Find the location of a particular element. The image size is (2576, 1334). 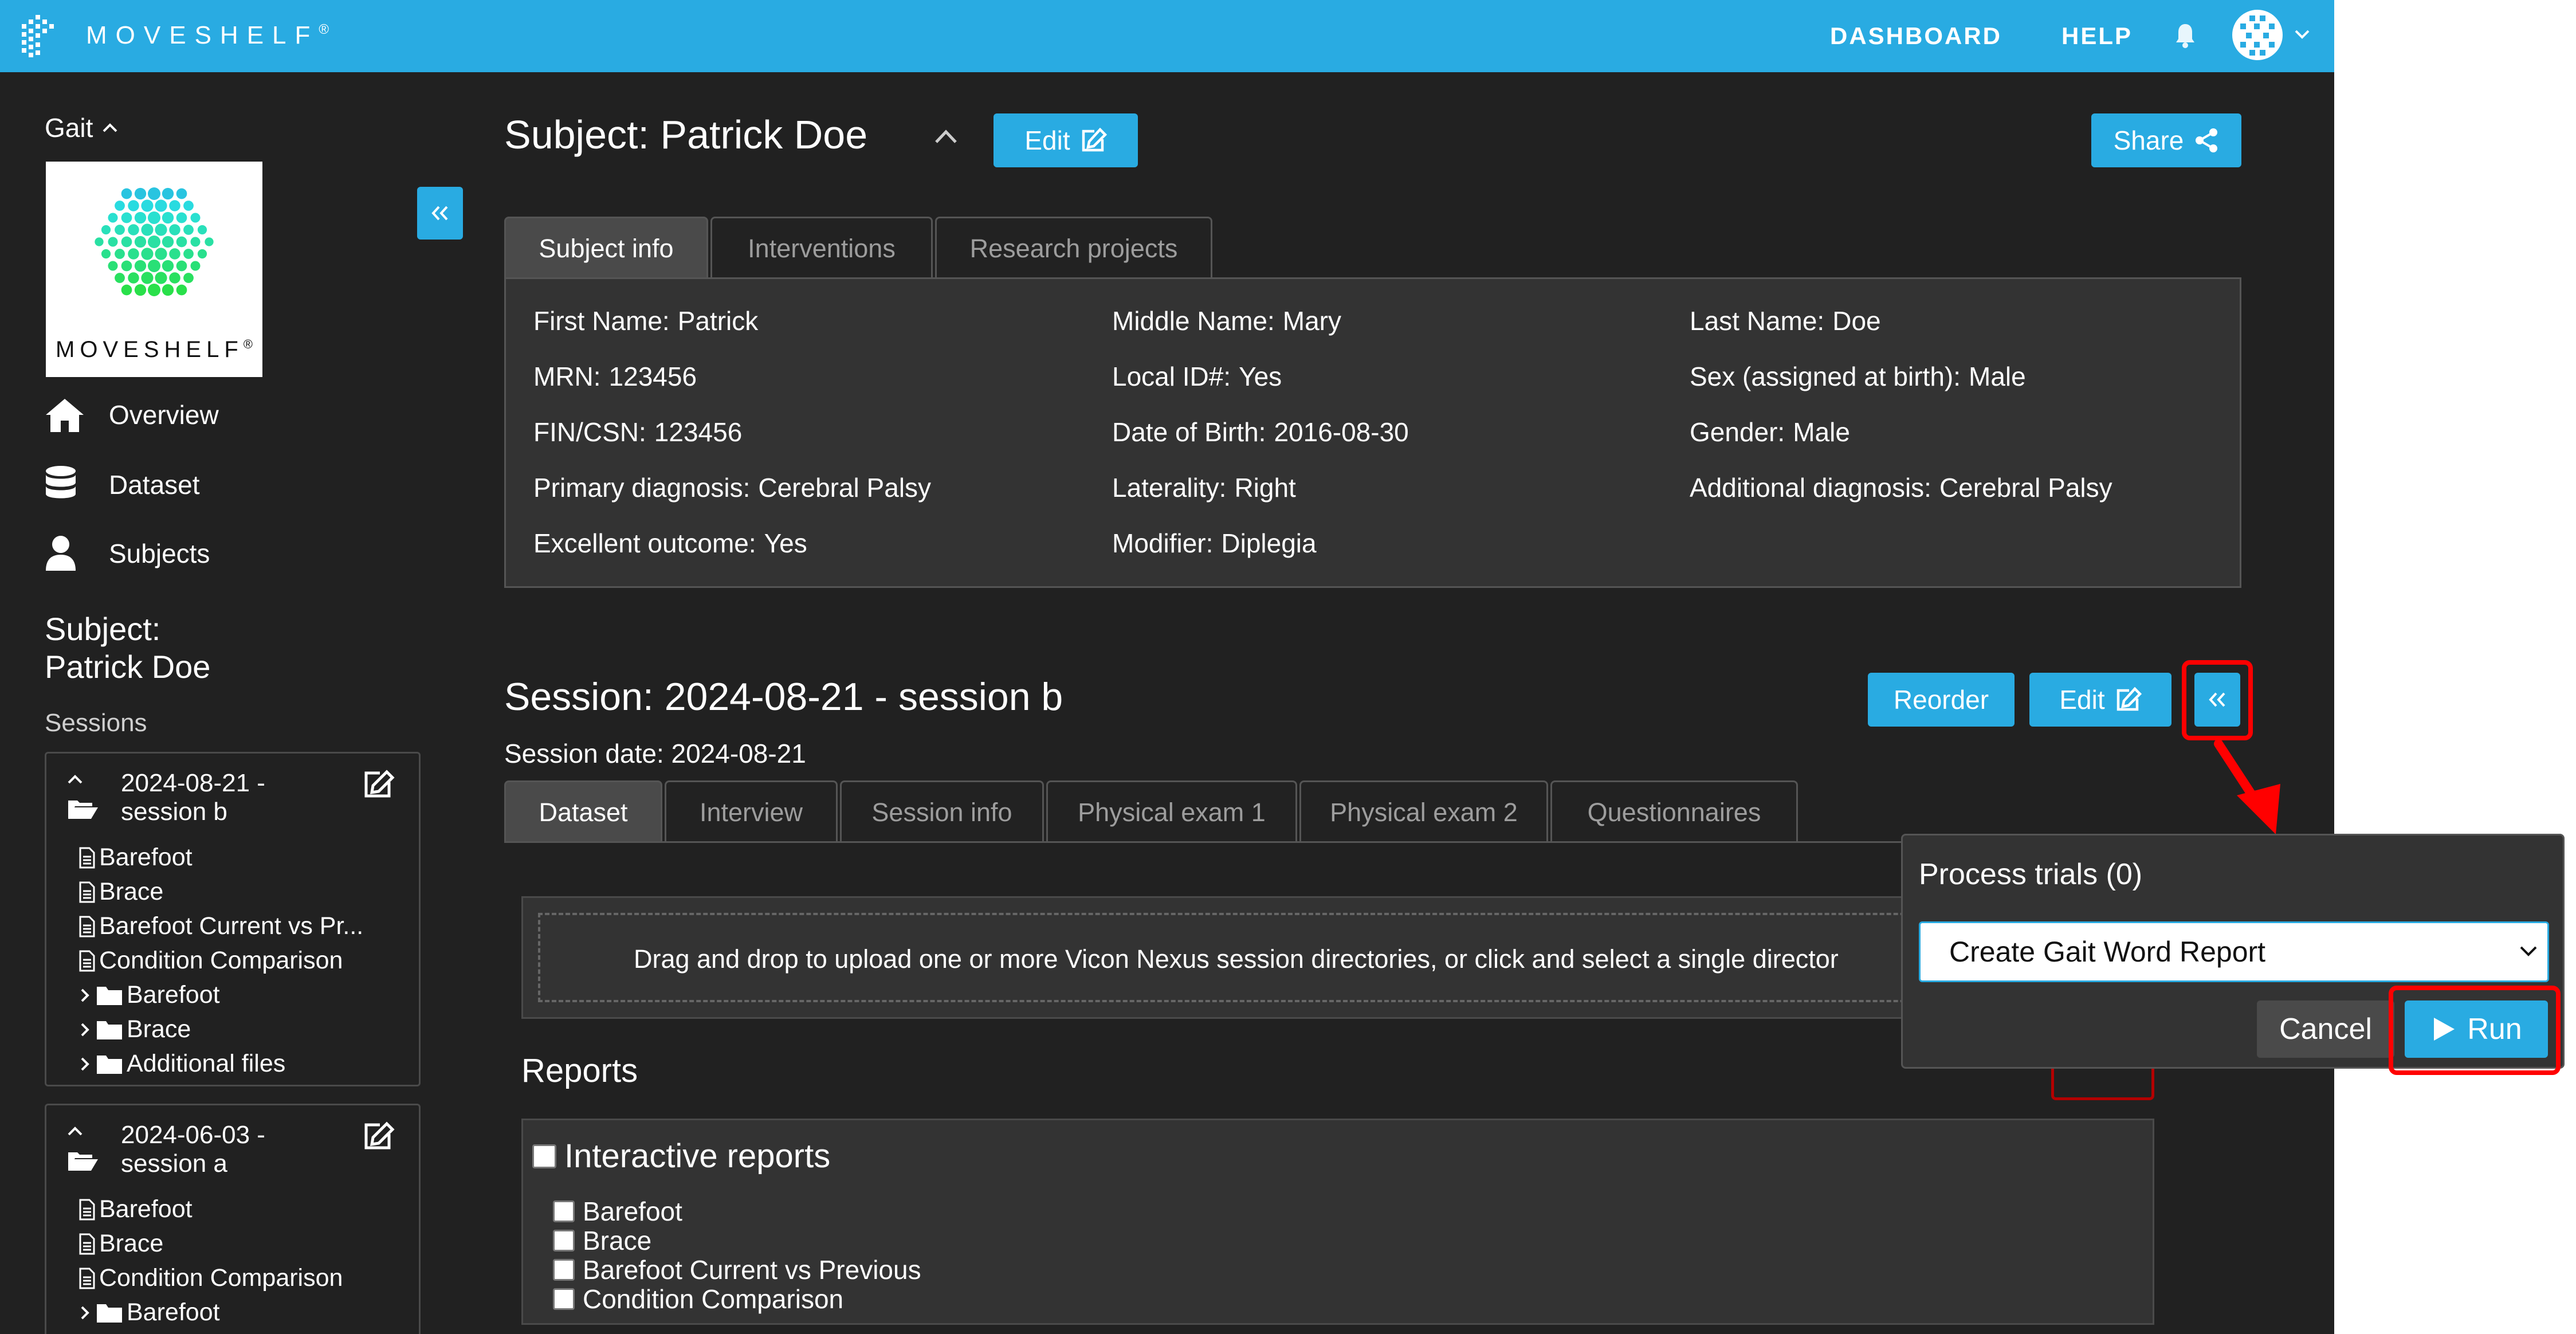

process-type-select: Create Gait Word Report is located at coordinates (2234, 951).